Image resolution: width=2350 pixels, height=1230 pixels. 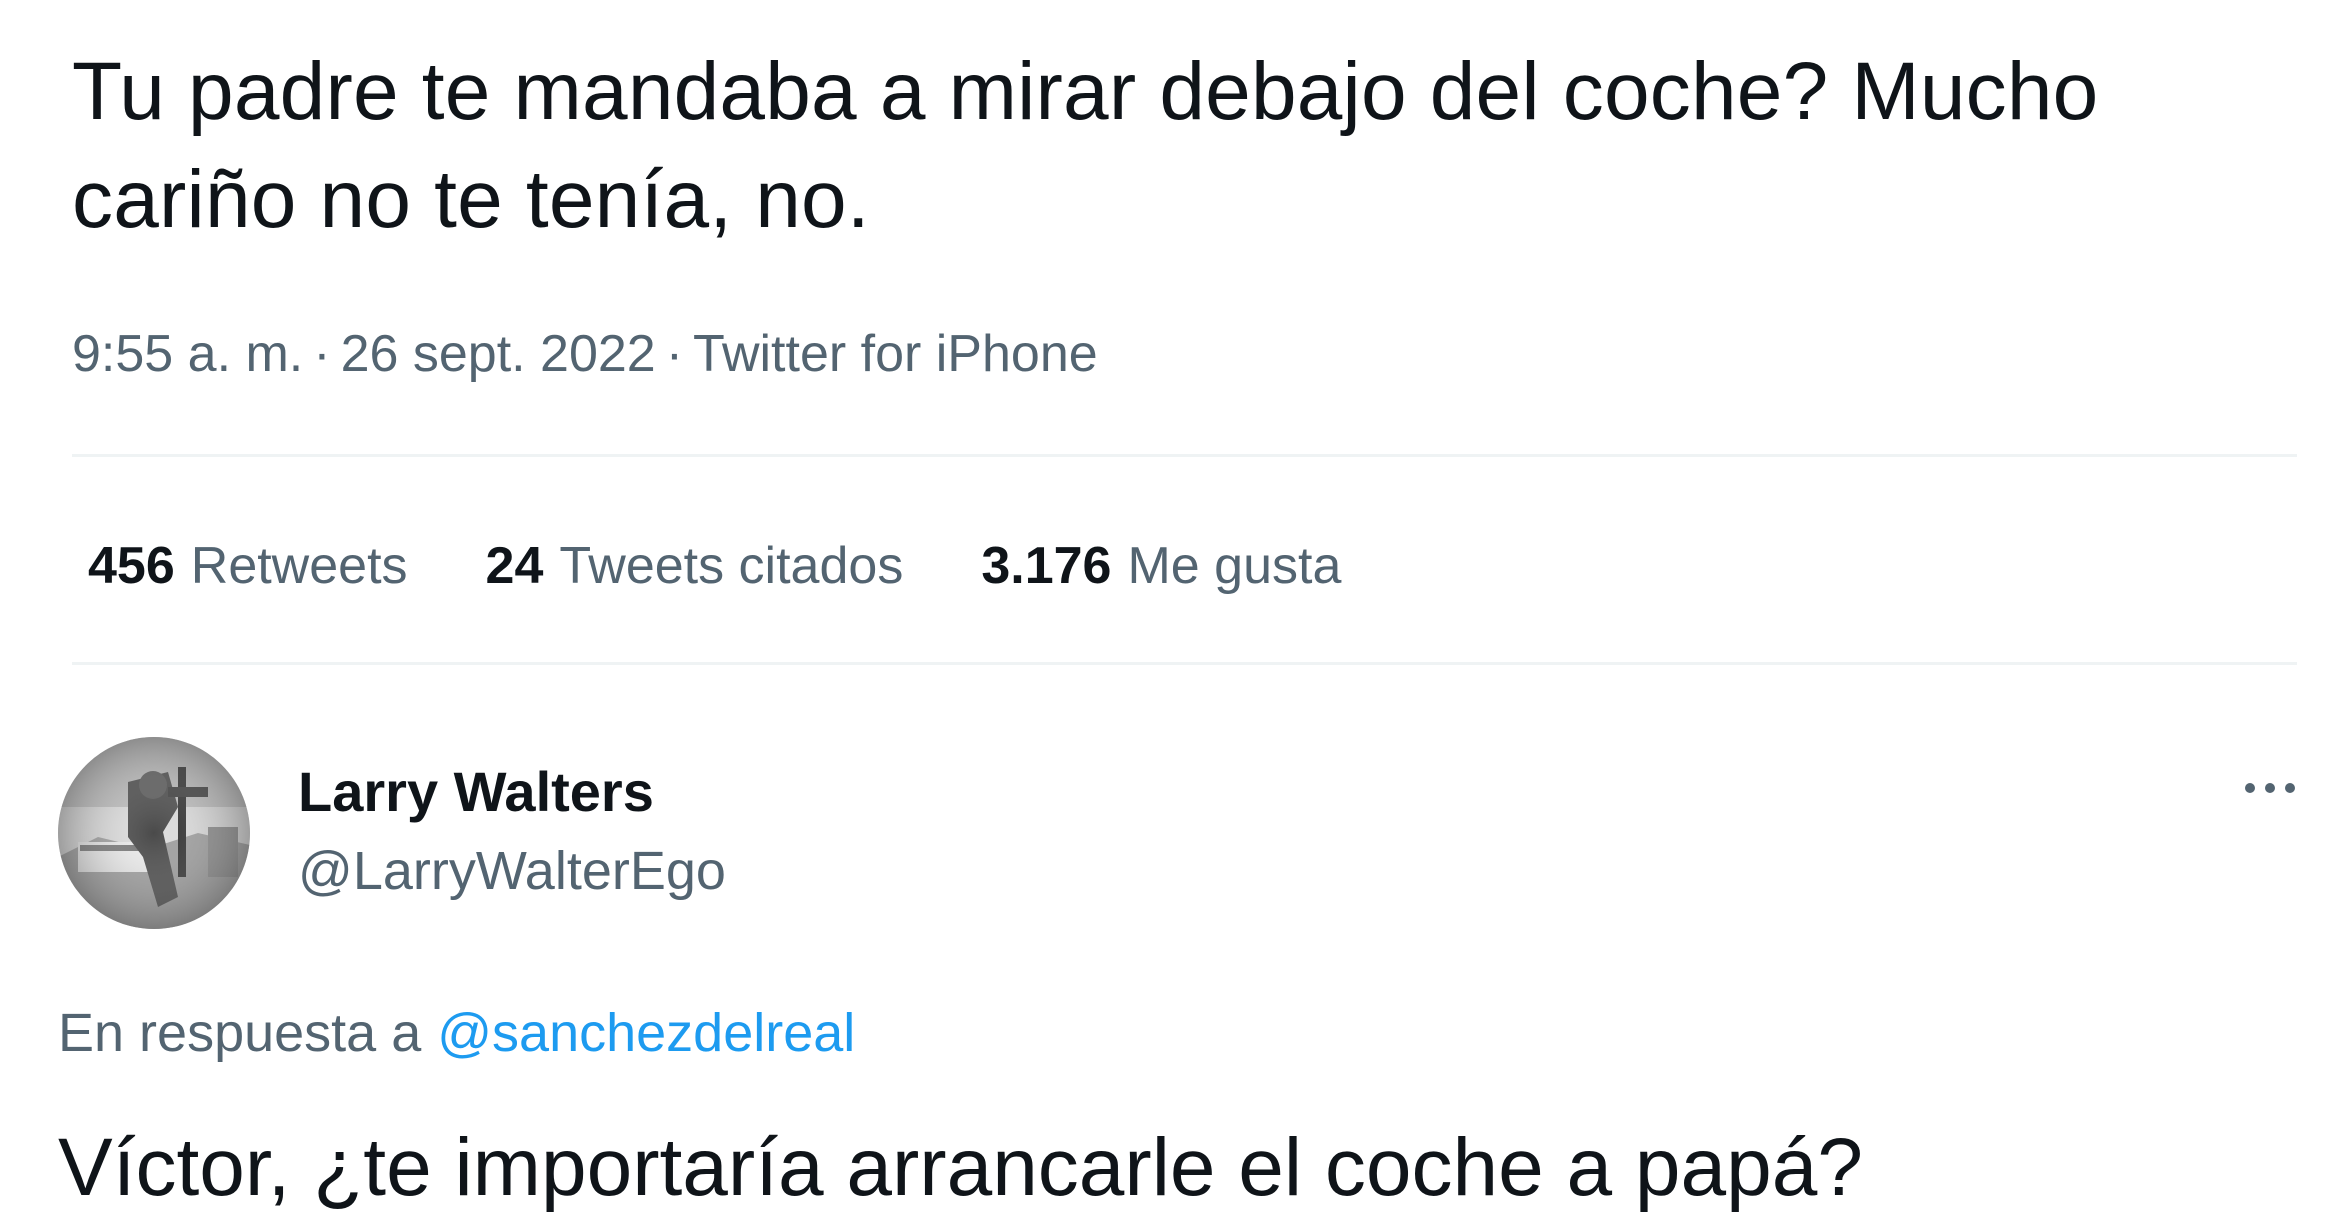 What do you see at coordinates (512, 871) in the screenshot?
I see `user-handle: @LarryWalterEgo` at bounding box center [512, 871].